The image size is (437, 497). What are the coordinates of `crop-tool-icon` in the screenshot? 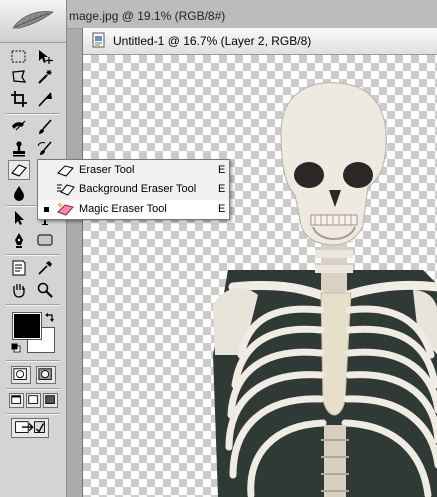 It's located at (19, 99).